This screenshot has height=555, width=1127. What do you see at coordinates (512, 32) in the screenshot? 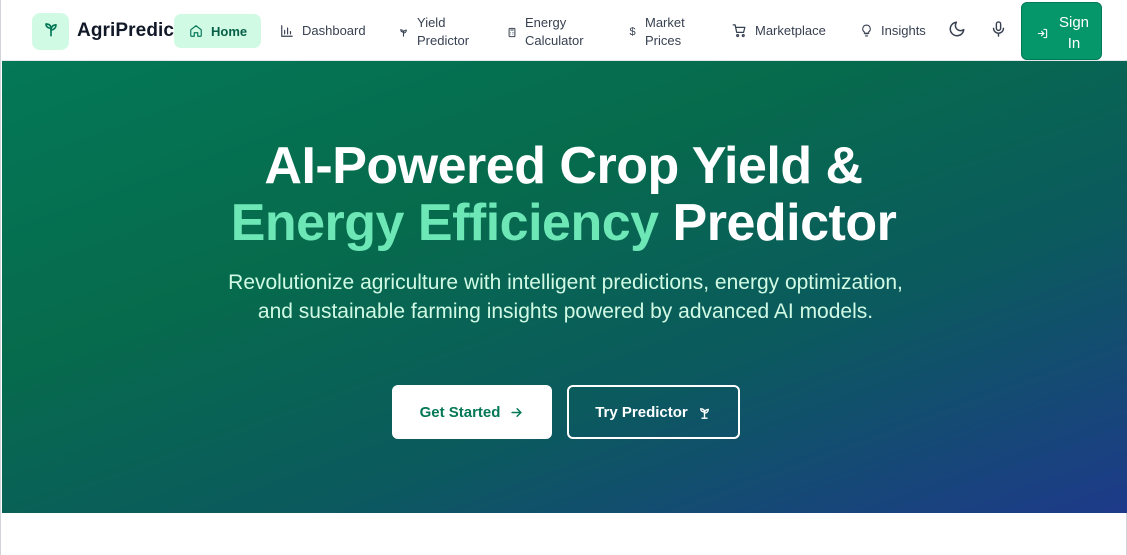
I see `calculator-icon` at bounding box center [512, 32].